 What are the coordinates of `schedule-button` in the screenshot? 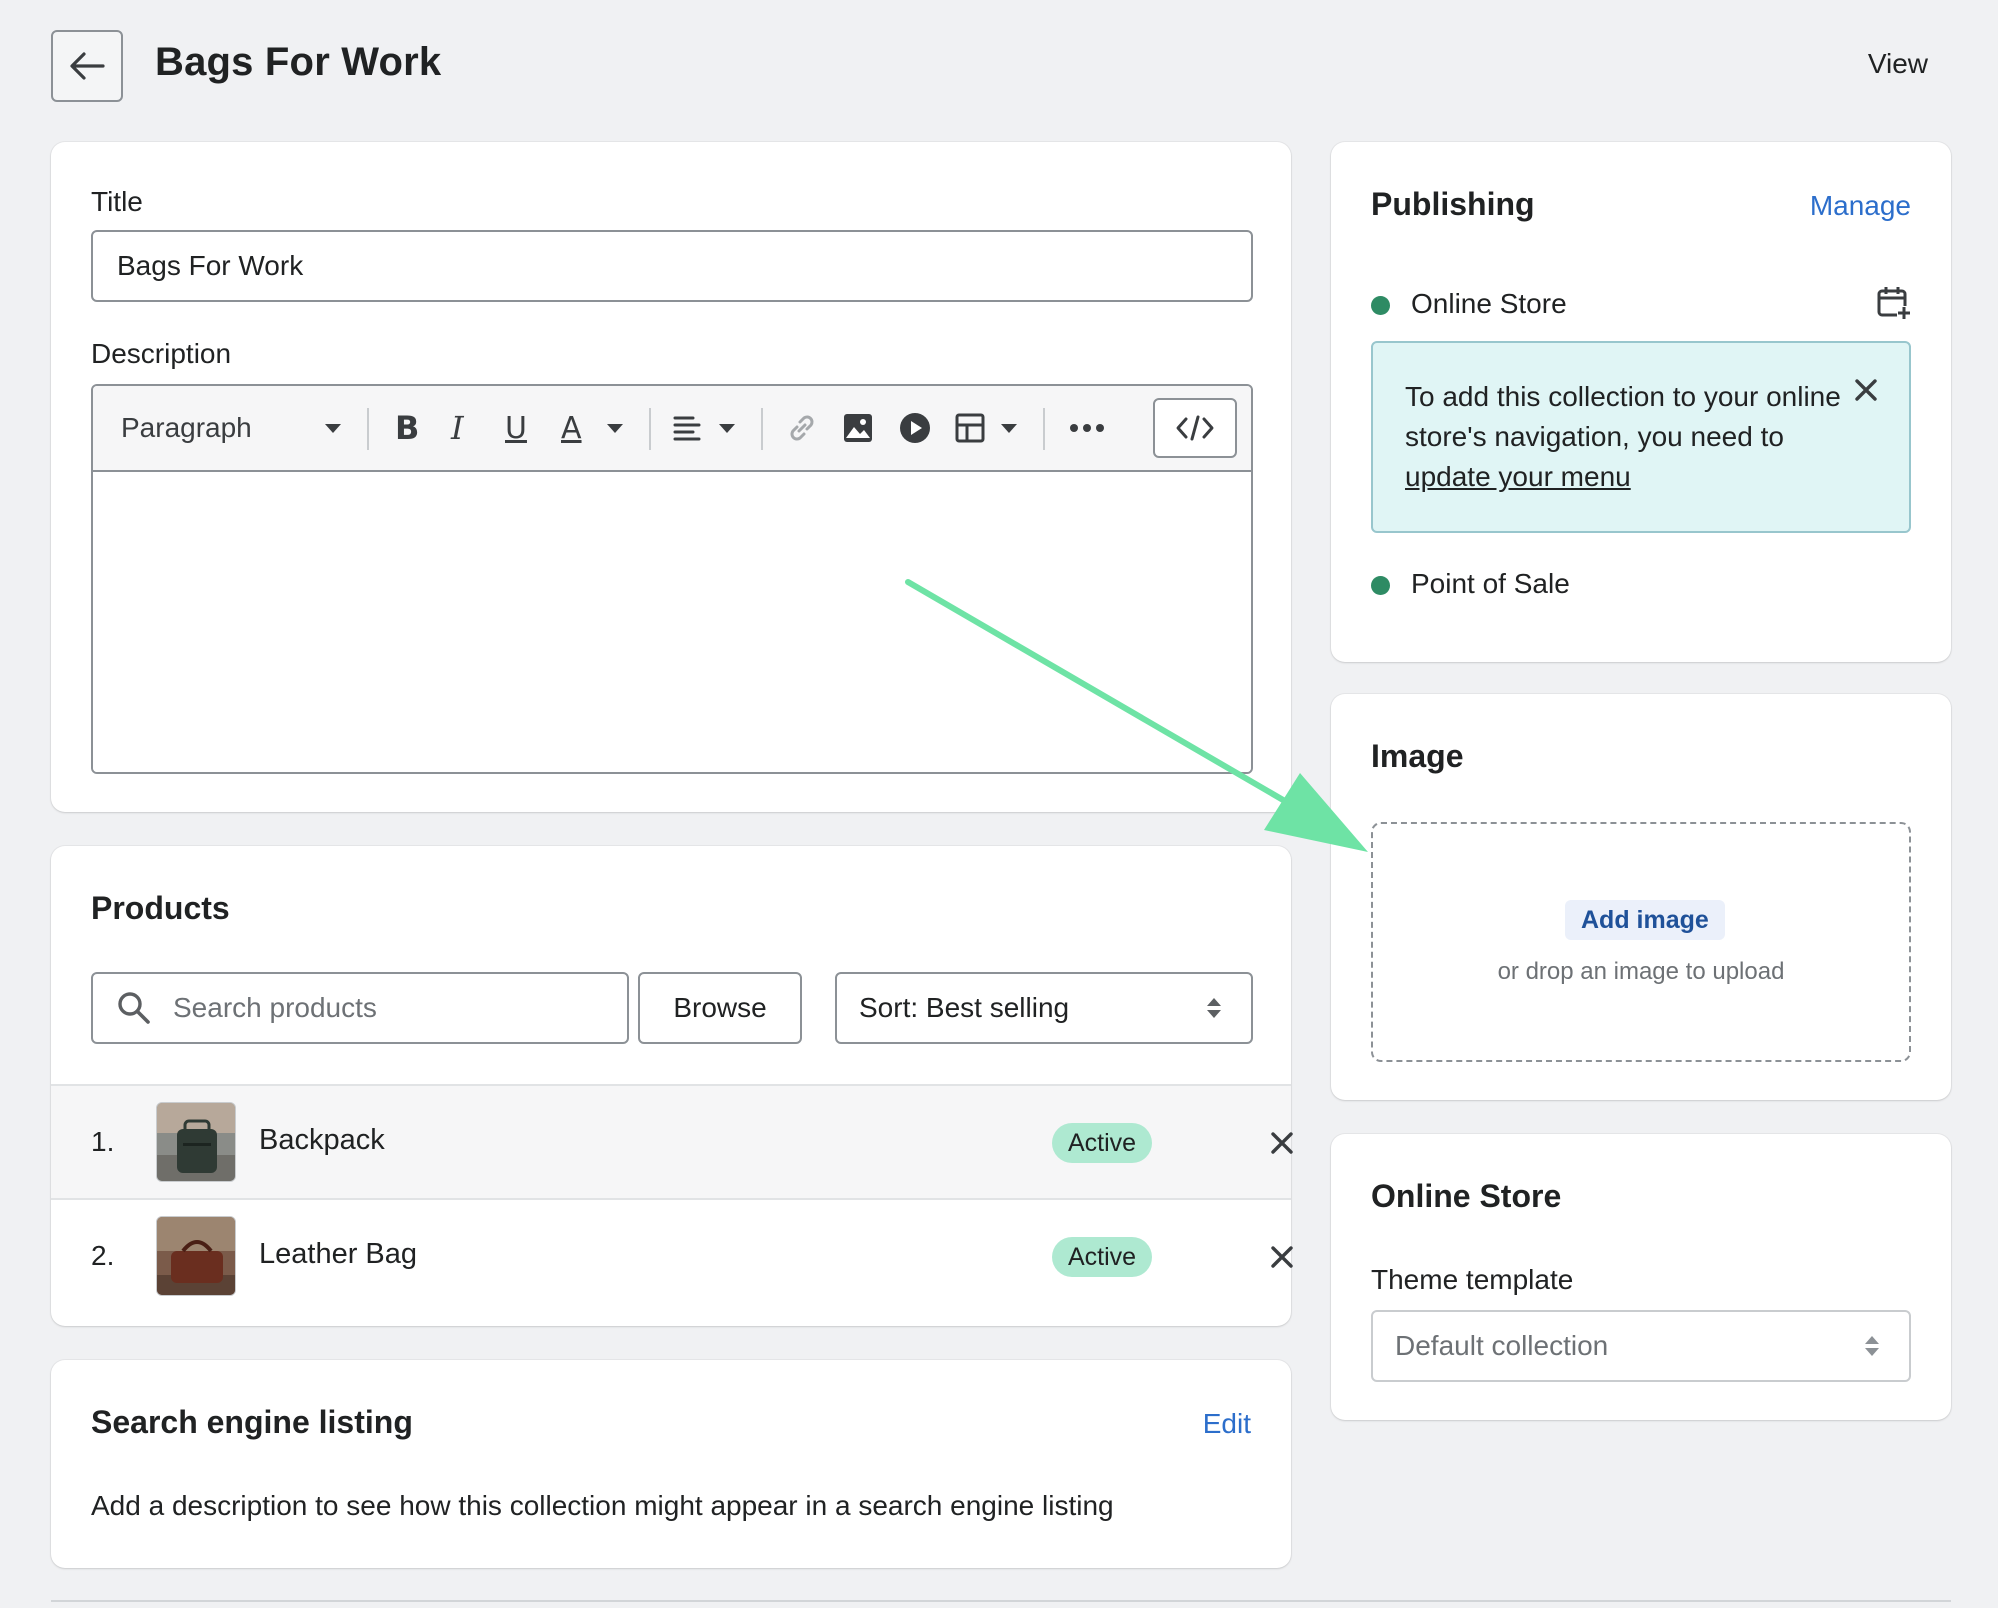 It's located at (1894, 305).